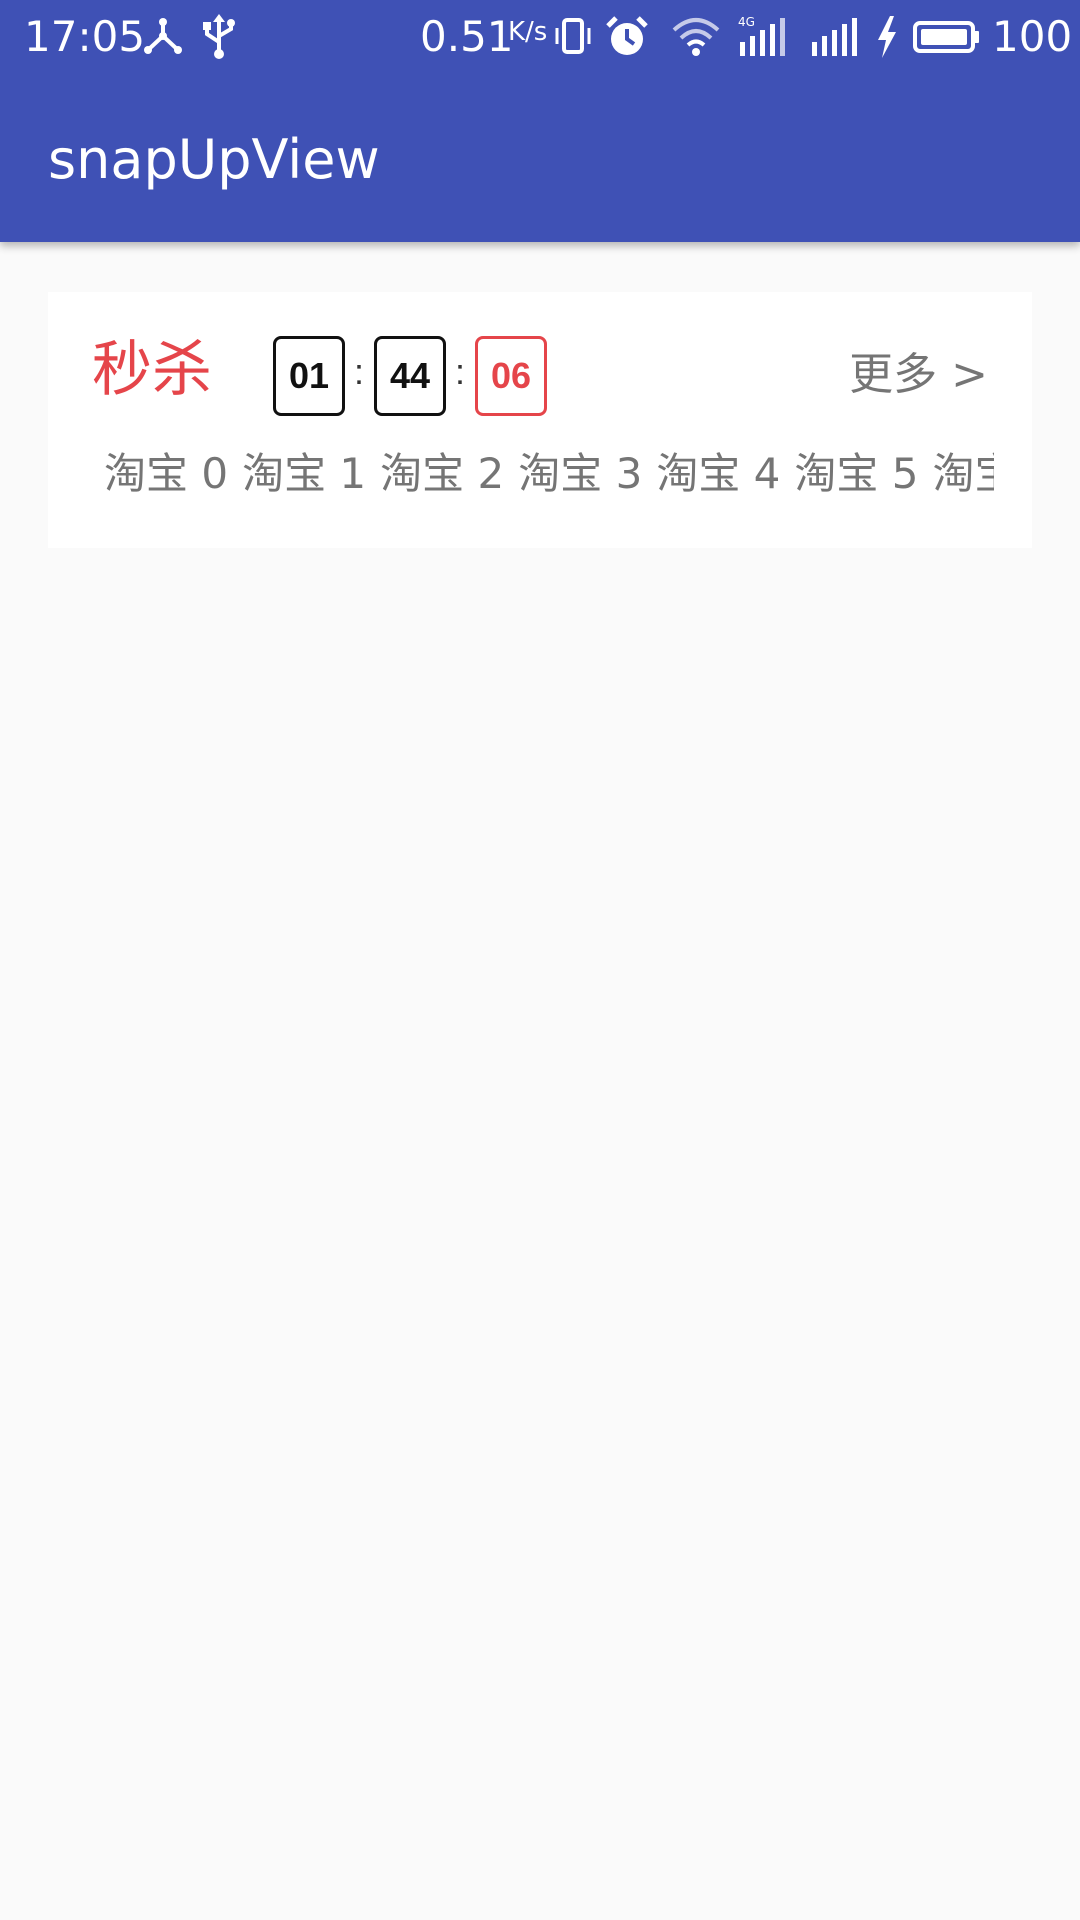 The width and height of the screenshot is (1080, 1920). What do you see at coordinates (410, 376) in the screenshot?
I see `countdown-minutes: 44` at bounding box center [410, 376].